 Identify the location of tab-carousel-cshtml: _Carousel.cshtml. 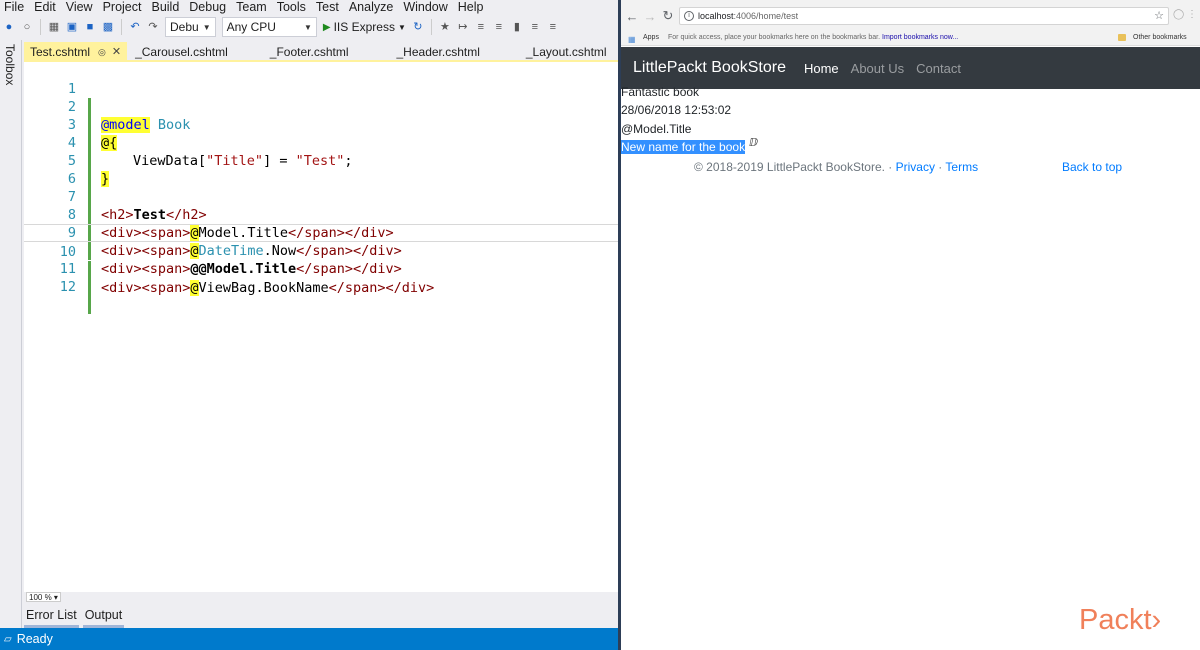
(181, 52).